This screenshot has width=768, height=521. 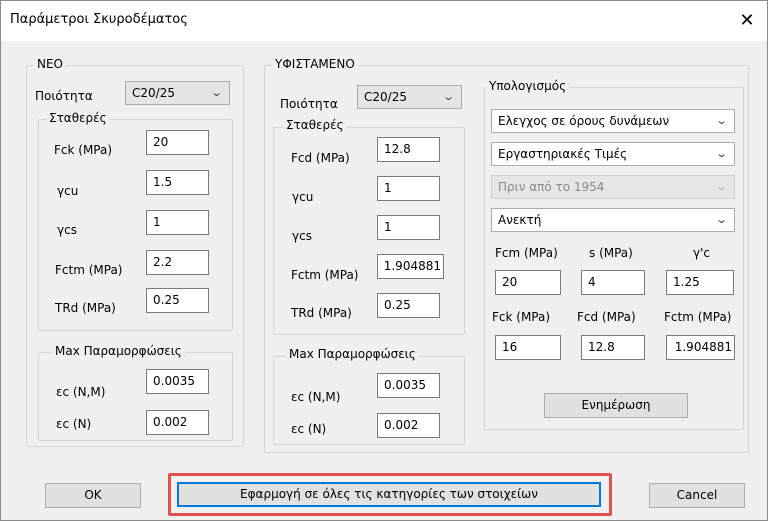 What do you see at coordinates (606, 317) in the screenshot?
I see `calc-fcd-label: Fcd (MPa)` at bounding box center [606, 317].